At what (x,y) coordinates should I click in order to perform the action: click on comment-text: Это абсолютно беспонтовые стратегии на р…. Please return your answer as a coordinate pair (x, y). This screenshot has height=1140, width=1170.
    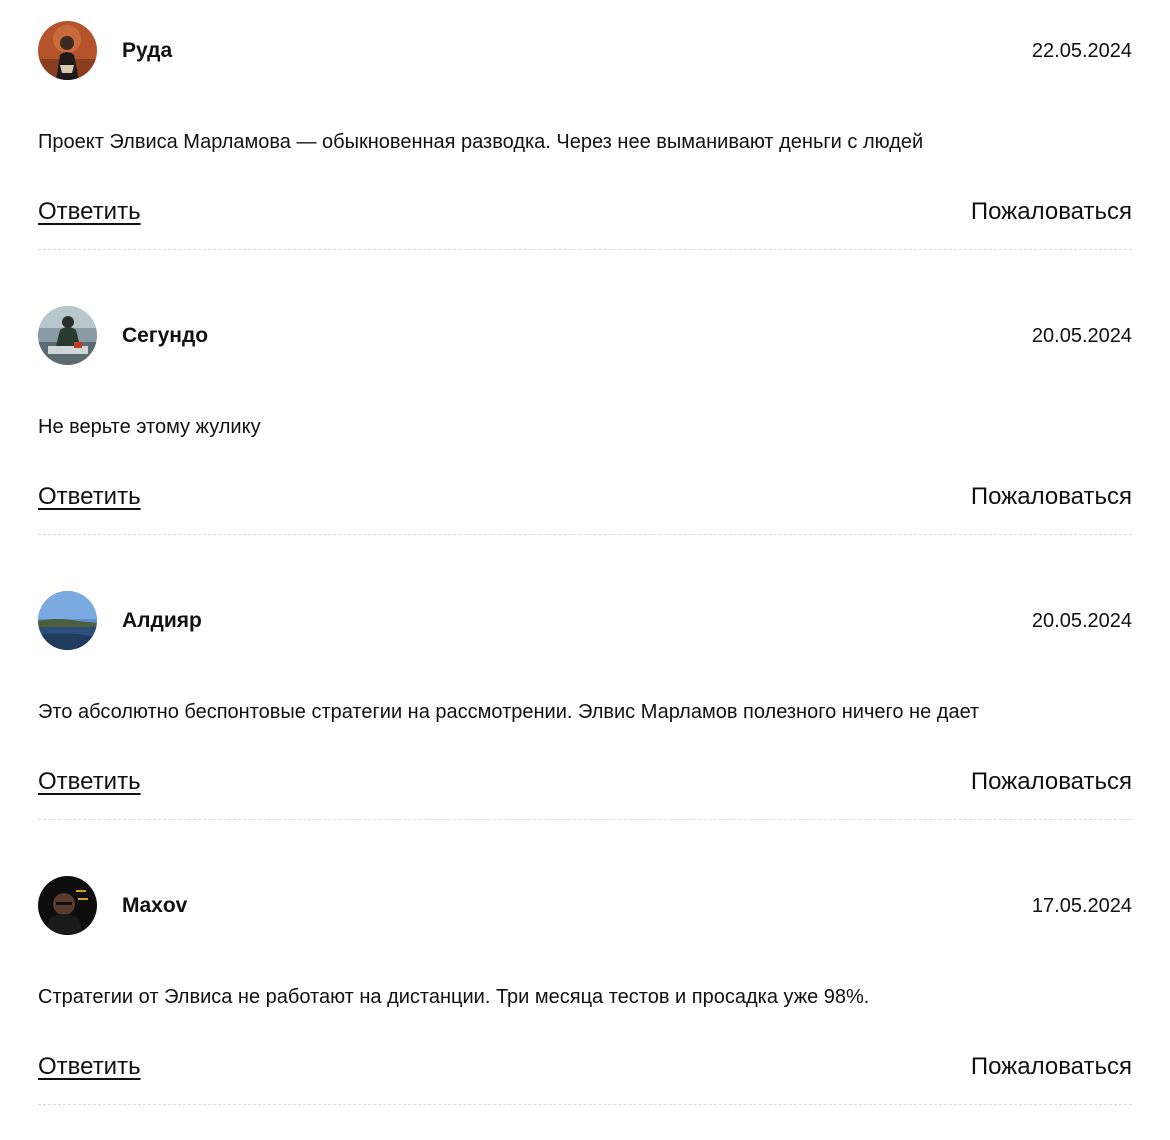
    Looking at the image, I should click on (509, 712).